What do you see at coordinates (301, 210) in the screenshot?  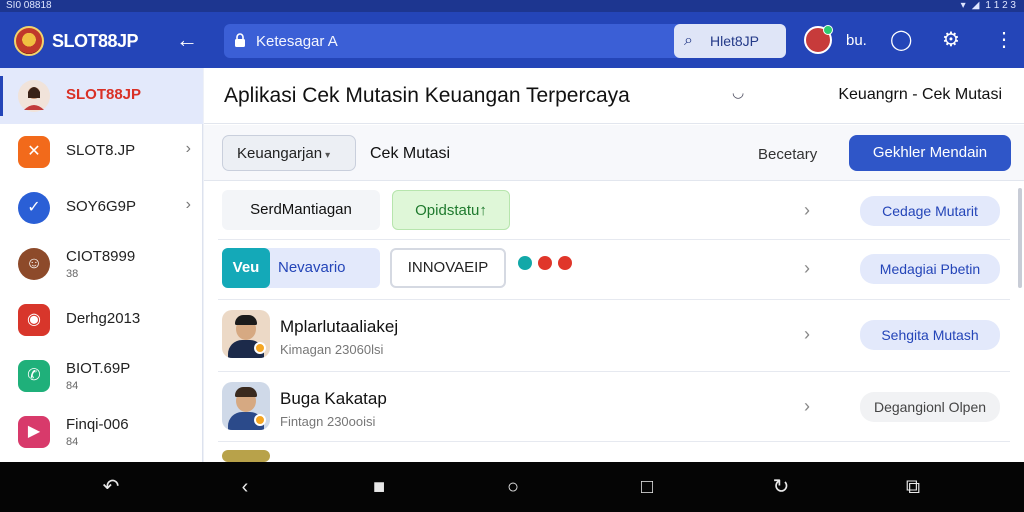 I see `row-chip: SerdMantiagan` at bounding box center [301, 210].